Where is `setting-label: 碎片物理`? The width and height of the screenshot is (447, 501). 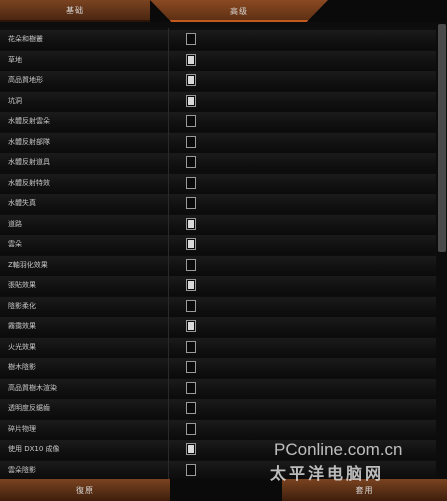
setting-label: 碎片物理 is located at coordinates (22, 428).